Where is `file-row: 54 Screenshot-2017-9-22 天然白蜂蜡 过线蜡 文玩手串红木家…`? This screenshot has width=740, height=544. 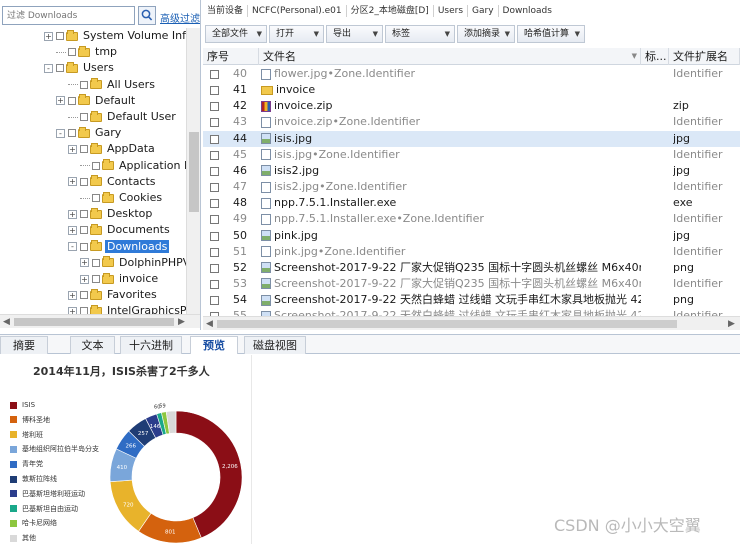
file-row: 54 Screenshot-2017-9-22 天然白蜂蜡 过线蜡 文玩手串红木家… is located at coordinates (471, 300).